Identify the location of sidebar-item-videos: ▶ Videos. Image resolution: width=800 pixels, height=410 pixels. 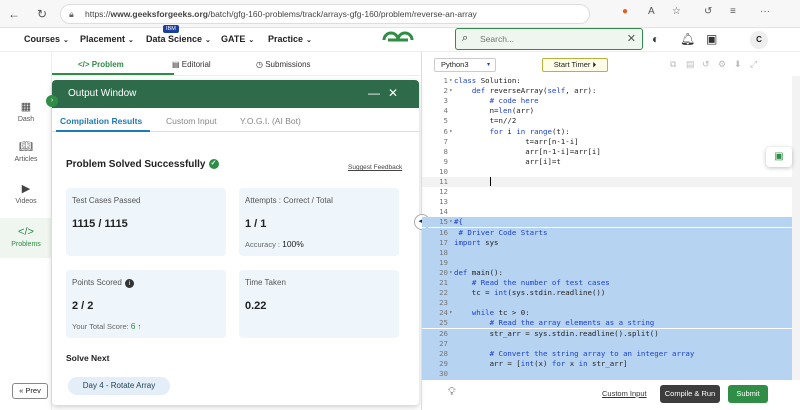
(26, 195).